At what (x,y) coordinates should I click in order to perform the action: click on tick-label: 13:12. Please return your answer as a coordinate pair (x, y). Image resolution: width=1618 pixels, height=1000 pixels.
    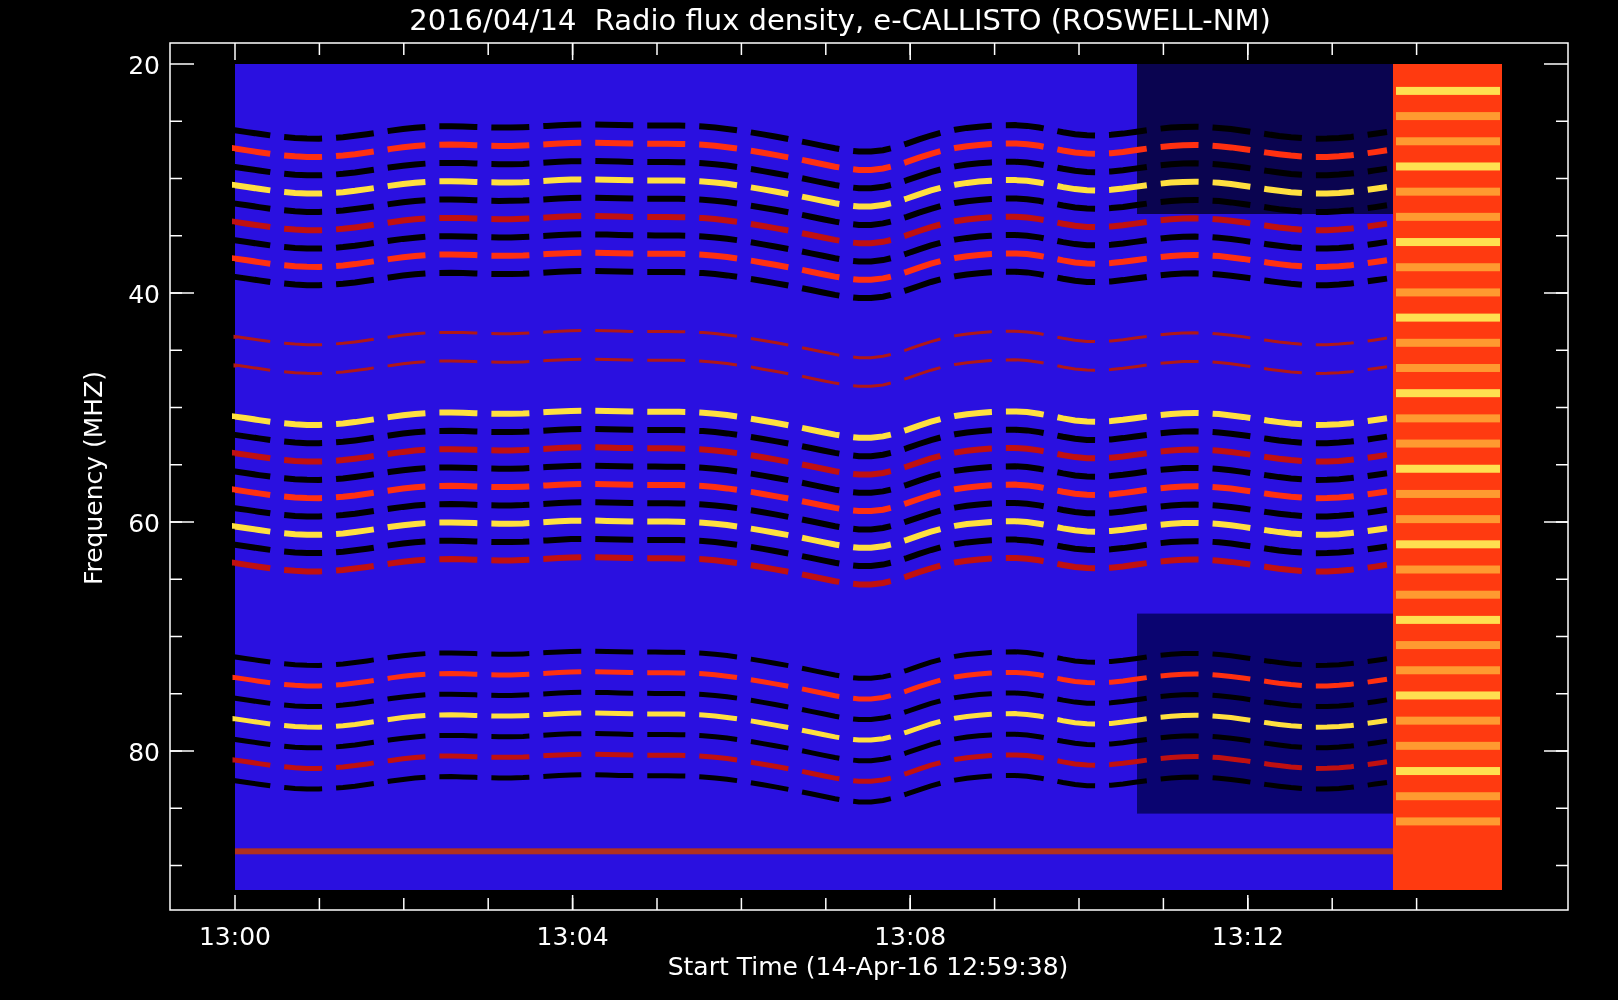
    Looking at the image, I should click on (1247, 936).